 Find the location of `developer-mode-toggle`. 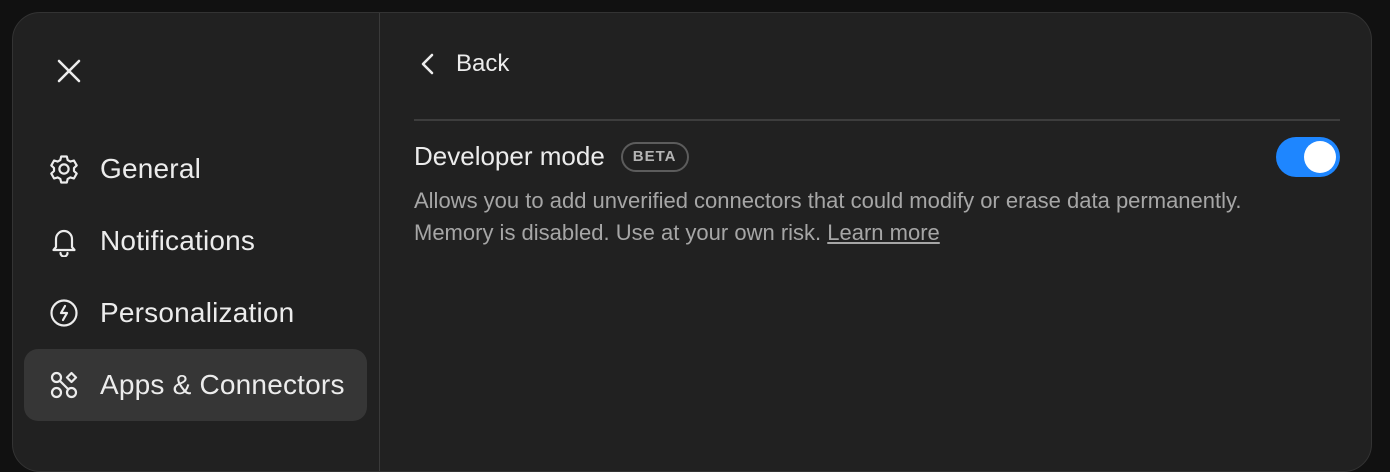

developer-mode-toggle is located at coordinates (1308, 157).